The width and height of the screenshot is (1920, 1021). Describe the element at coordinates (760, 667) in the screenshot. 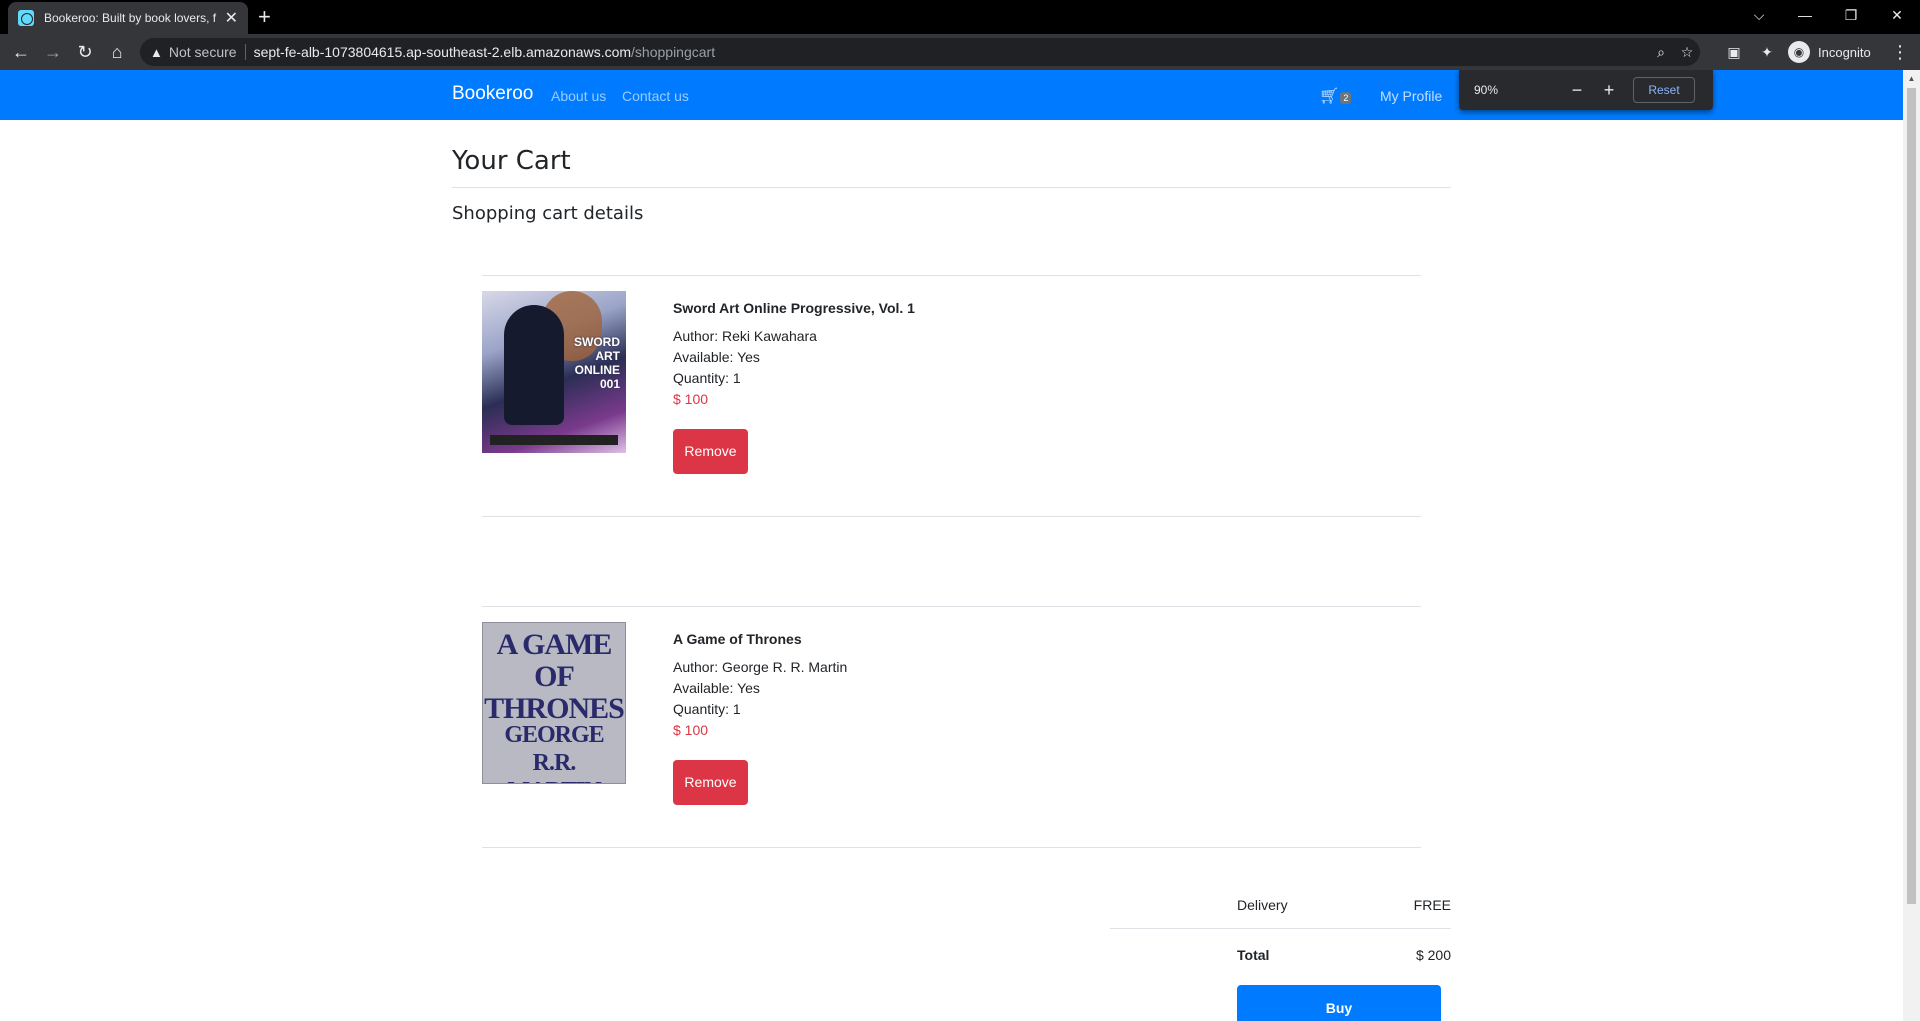

I see `item-author: Author: George R. R. Martin` at that location.